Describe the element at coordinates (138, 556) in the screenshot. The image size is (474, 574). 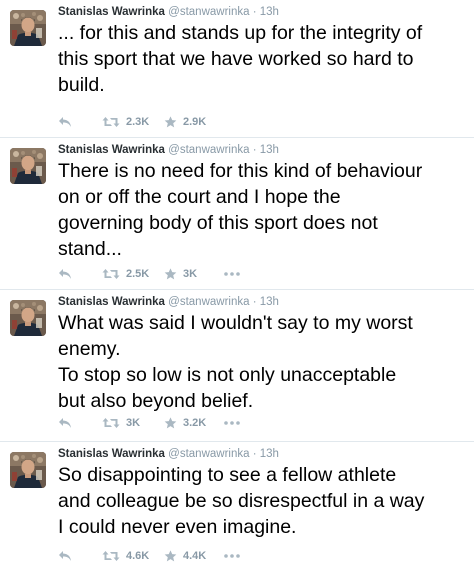
I see `retweet-count: 4.6K` at that location.